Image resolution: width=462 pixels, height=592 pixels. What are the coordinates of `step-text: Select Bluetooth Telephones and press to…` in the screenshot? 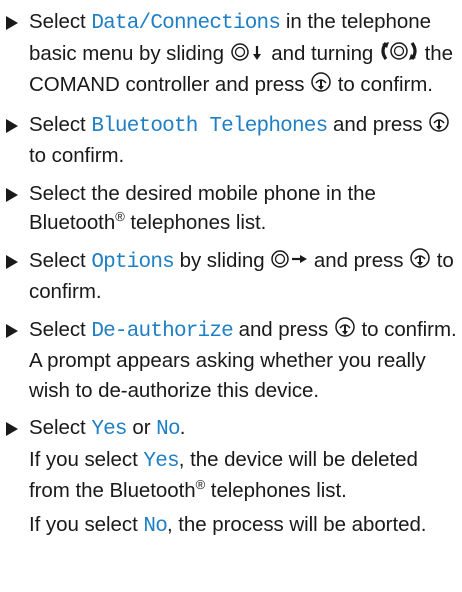 It's located at (245, 140).